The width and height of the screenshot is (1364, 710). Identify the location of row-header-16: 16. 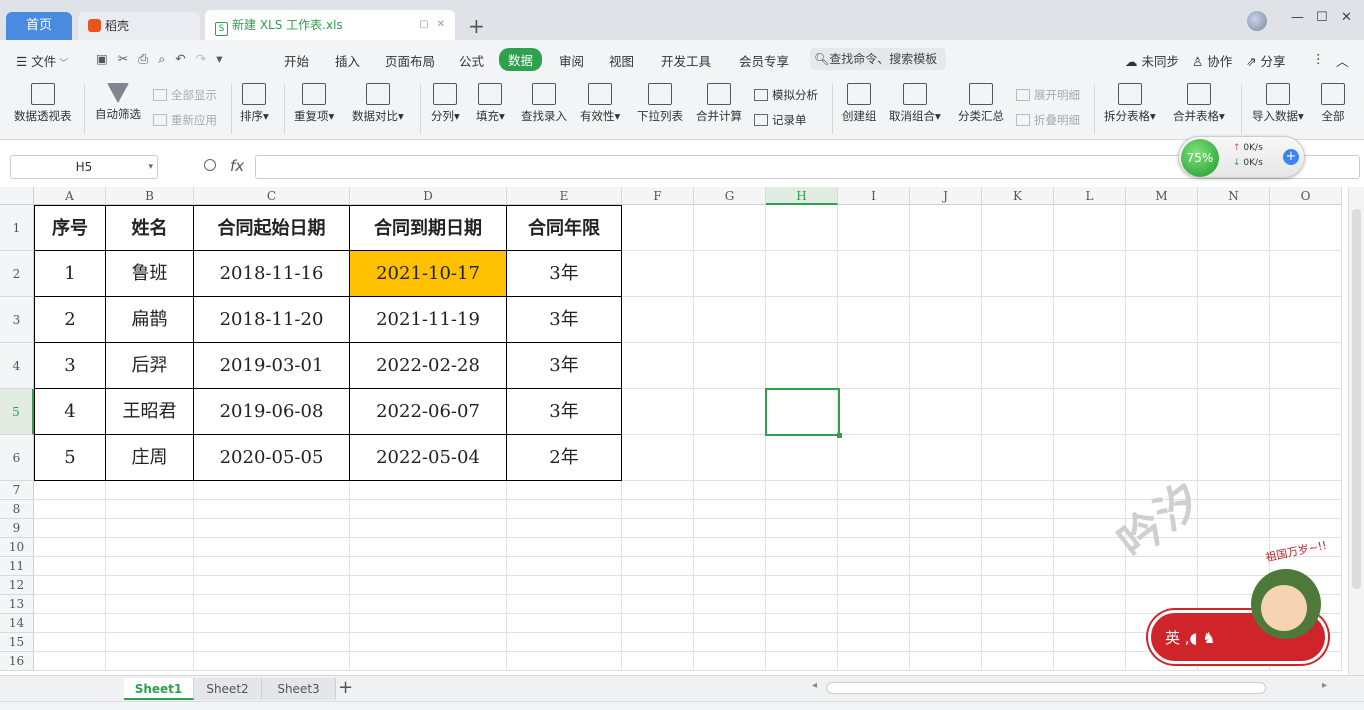
(17, 661).